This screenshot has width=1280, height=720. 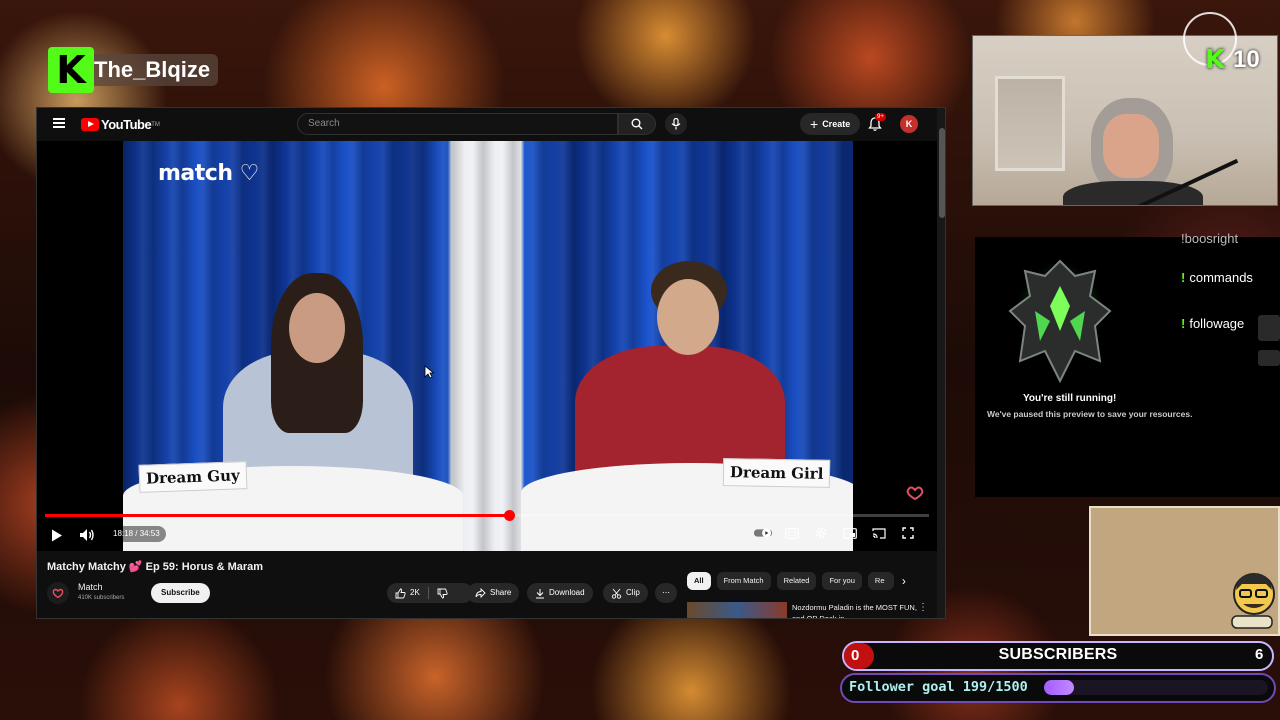 What do you see at coordinates (814, 124) in the screenshot?
I see `plus-icon: +` at bounding box center [814, 124].